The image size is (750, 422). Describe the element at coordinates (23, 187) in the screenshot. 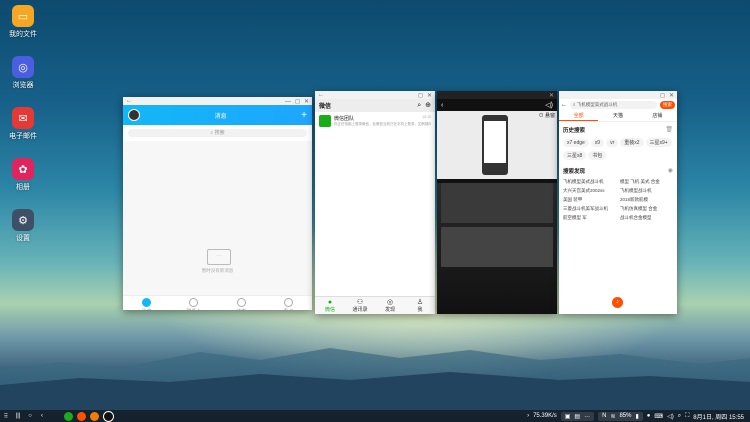

I see `desktop-icon-label: 相册` at that location.